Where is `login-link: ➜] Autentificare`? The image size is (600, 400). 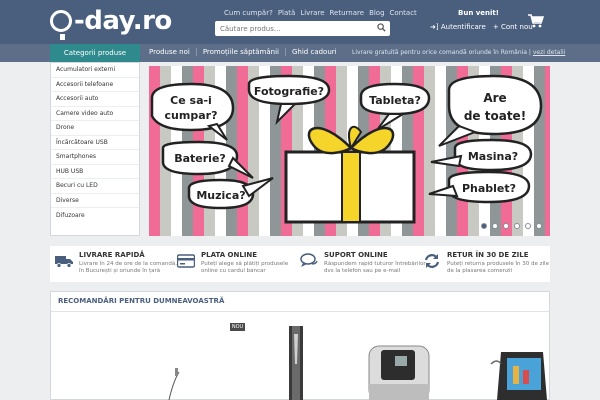
login-link: ➜] Autentificare is located at coordinates (458, 27).